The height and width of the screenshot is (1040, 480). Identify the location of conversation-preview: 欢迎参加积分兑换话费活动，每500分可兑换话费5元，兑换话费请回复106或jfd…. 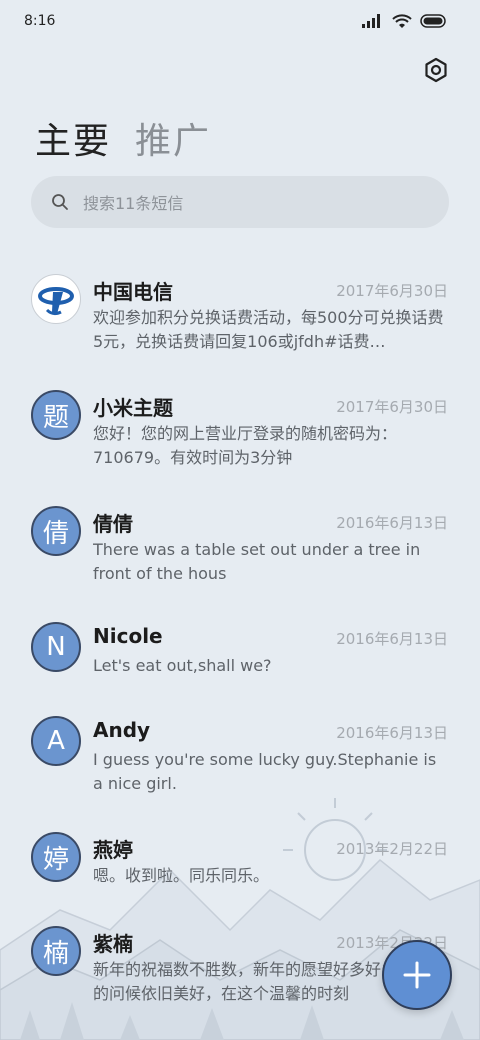
(268, 329).